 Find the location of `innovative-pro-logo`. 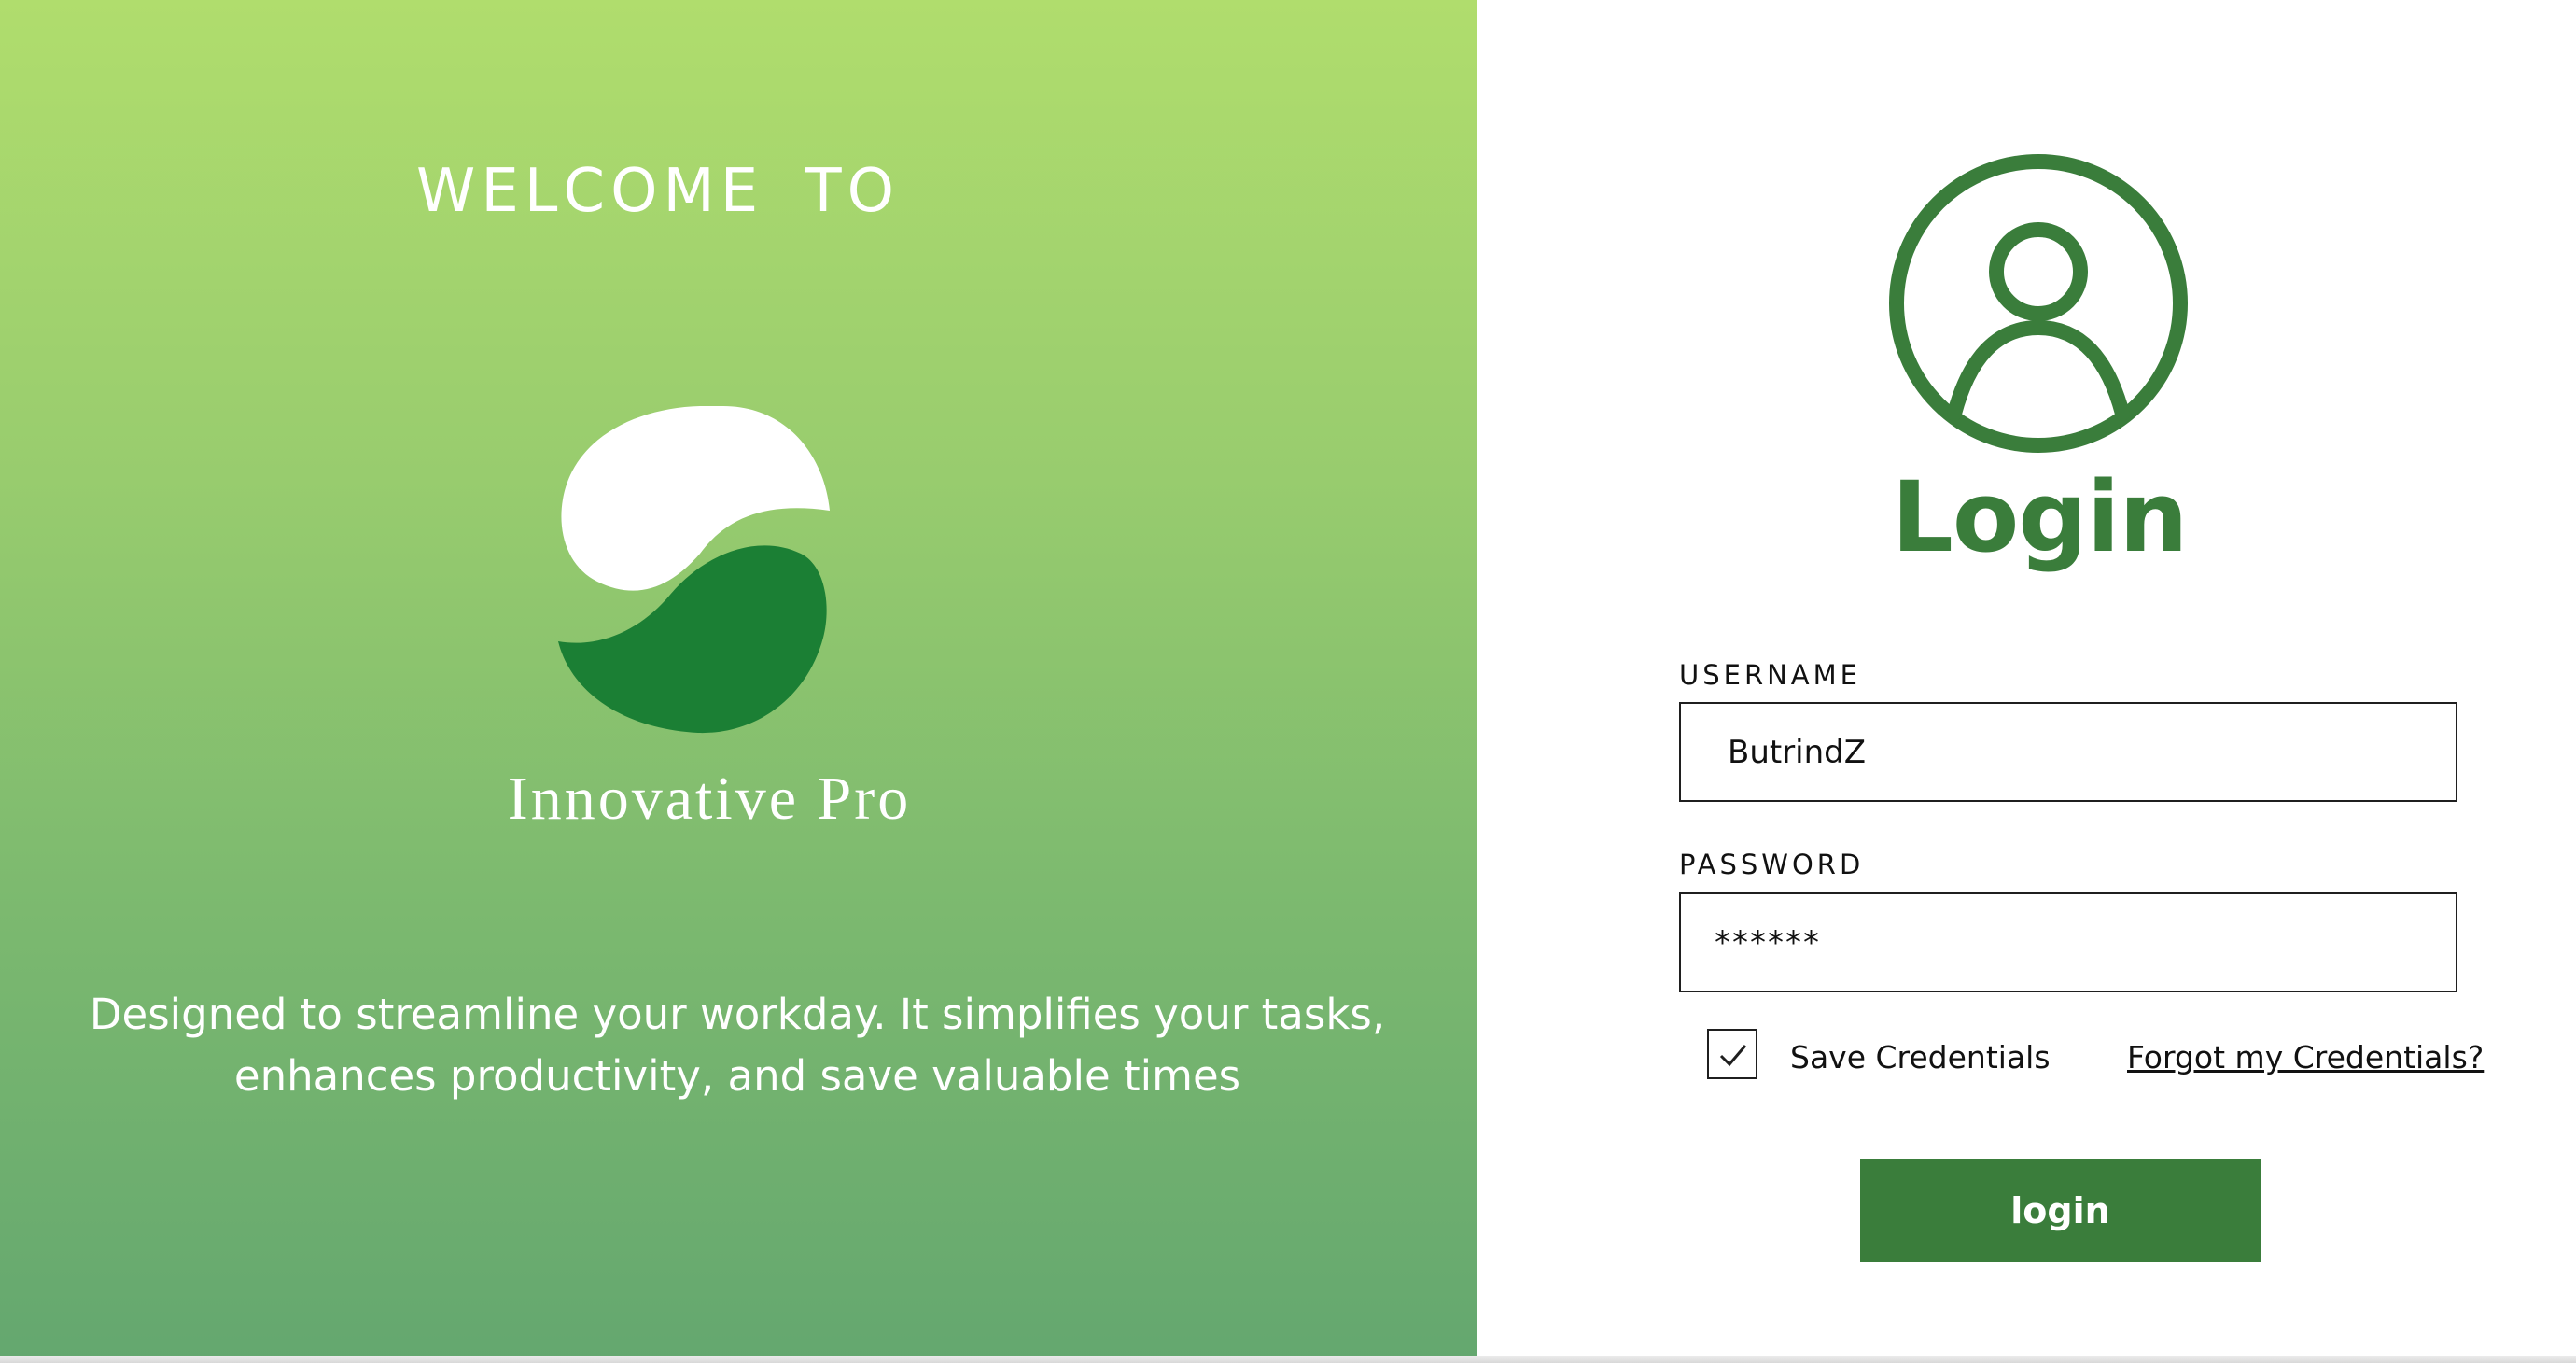

innovative-pro-logo is located at coordinates (694, 570).